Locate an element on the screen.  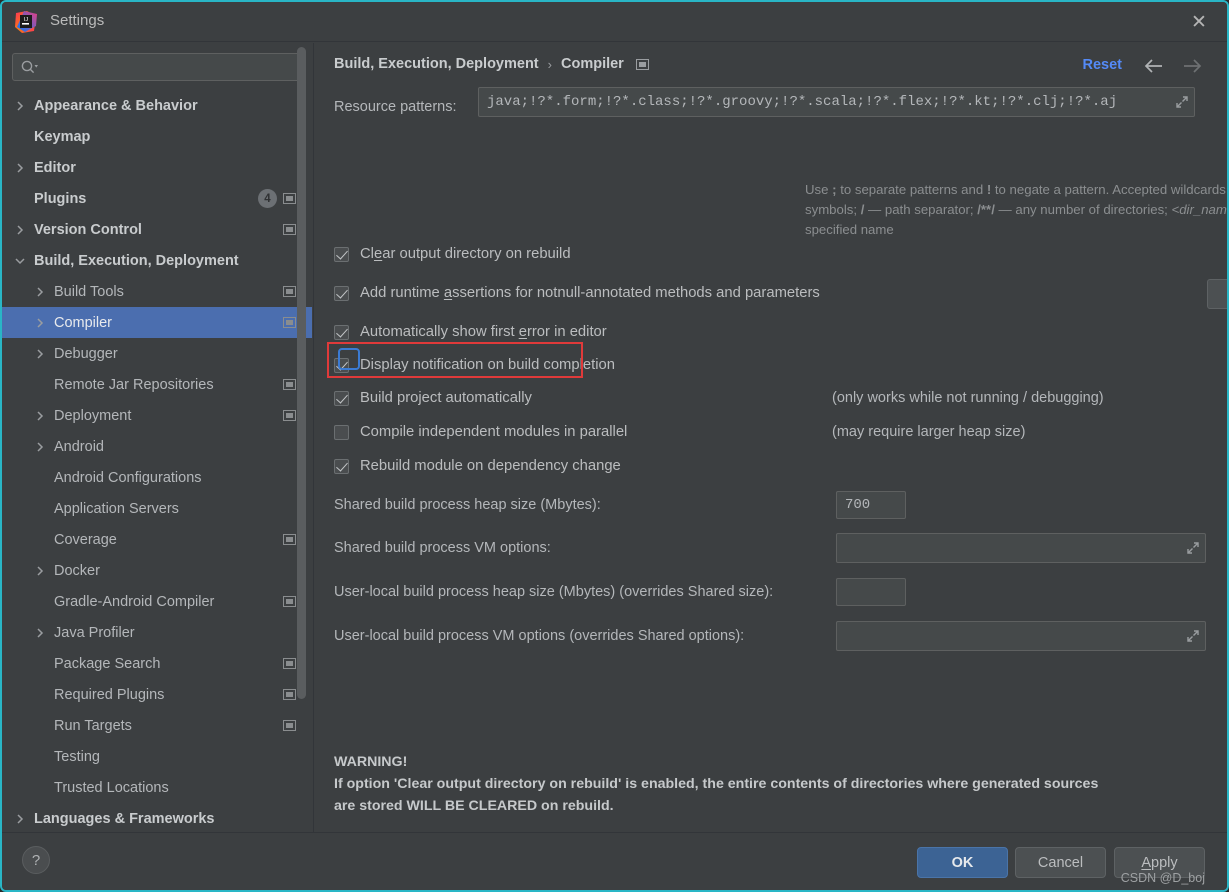
apply-button: Apply is located at coordinates (1159, 862).